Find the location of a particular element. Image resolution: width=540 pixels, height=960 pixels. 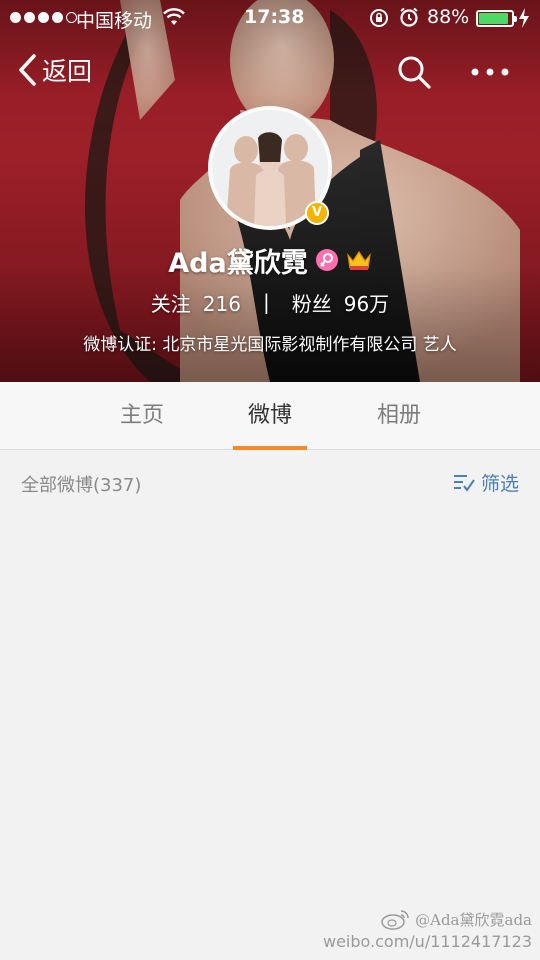

filter-button: 筛选 is located at coordinates (486, 482).